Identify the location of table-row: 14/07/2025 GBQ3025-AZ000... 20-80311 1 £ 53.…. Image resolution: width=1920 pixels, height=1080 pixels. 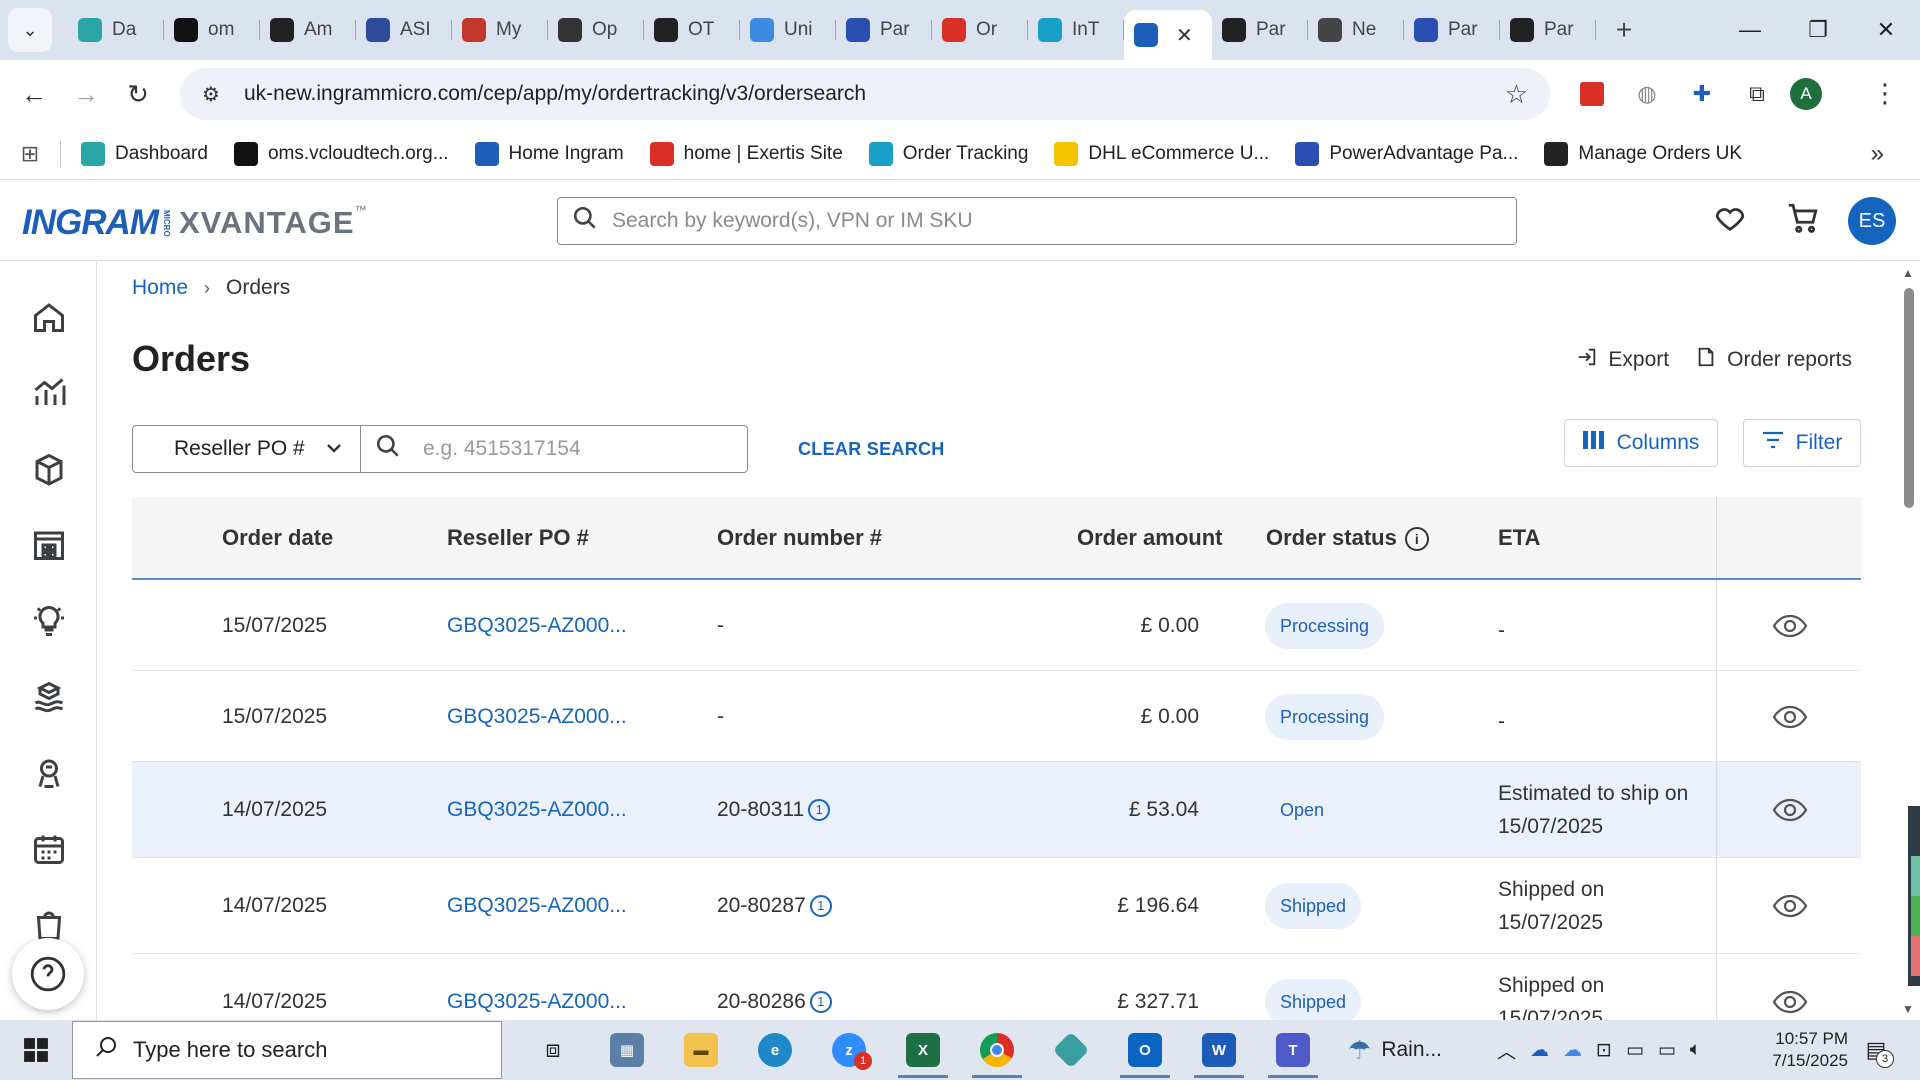
(996, 810).